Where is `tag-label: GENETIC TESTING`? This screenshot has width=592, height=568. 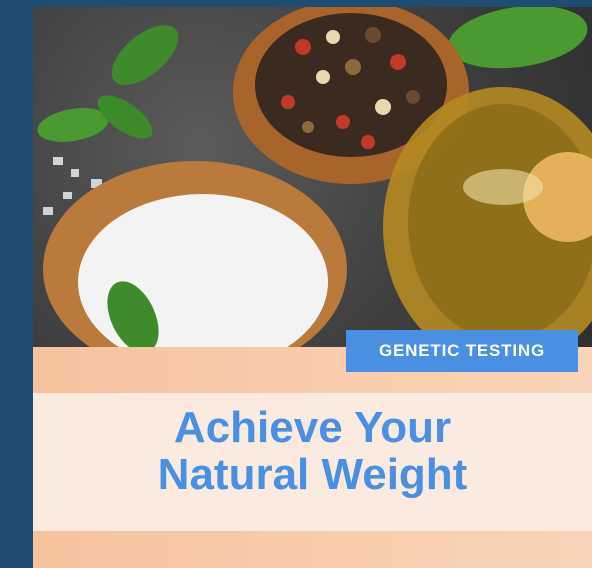 tag-label: GENETIC TESTING is located at coordinates (462, 350).